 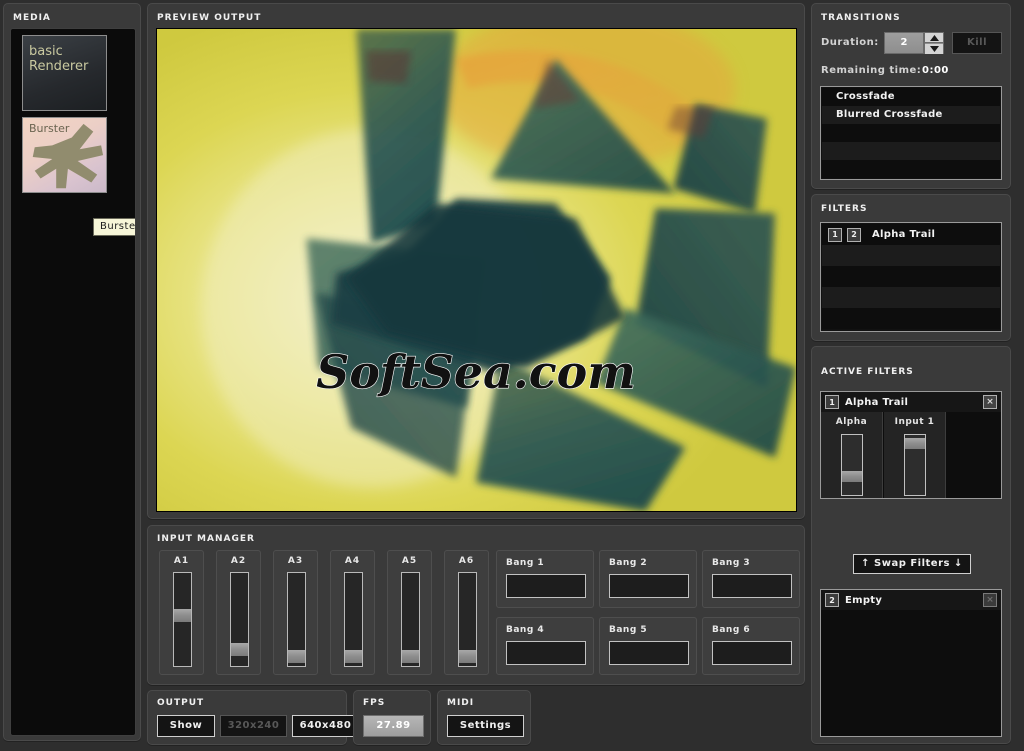 What do you see at coordinates (835, 234) in the screenshot?
I see `filter-slot-1-chip: 1` at bounding box center [835, 234].